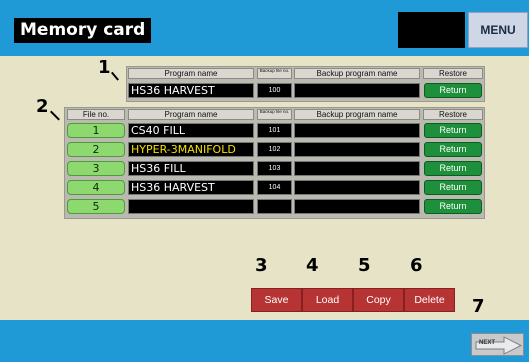  I want to click on callout-2: 2, so click(42, 106).